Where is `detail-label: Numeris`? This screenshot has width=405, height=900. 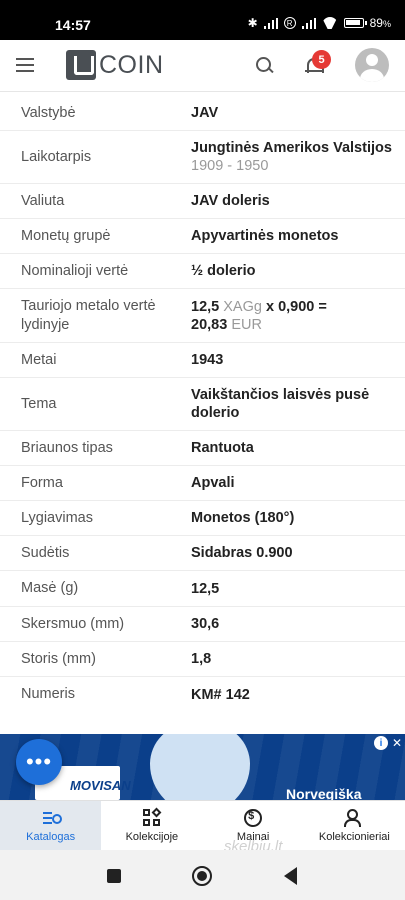
detail-label: Numeris is located at coordinates (48, 694).